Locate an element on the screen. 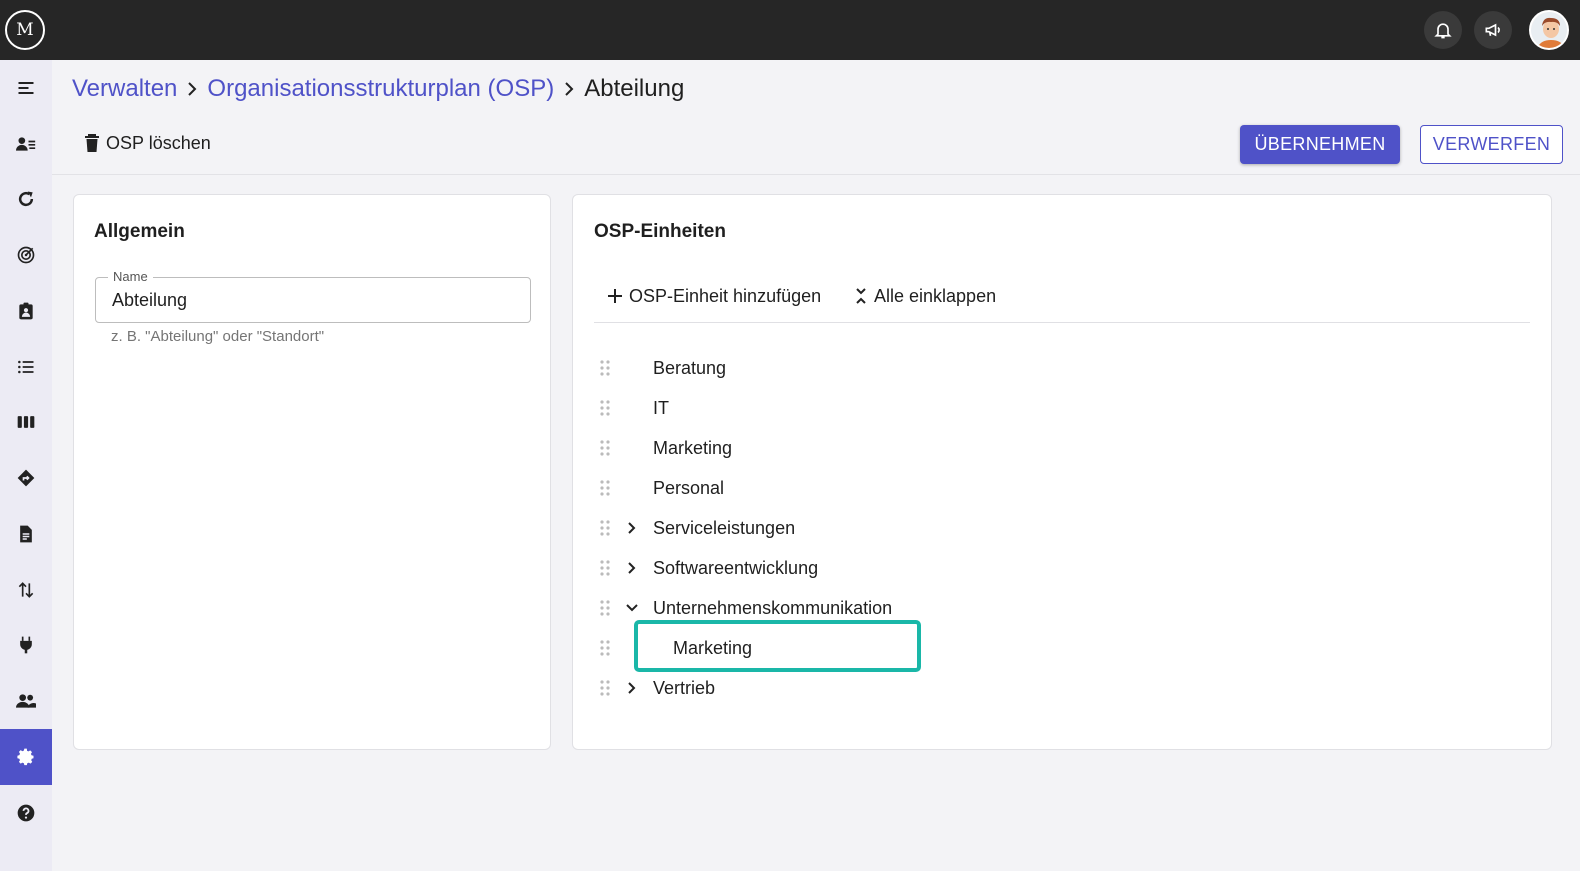  tree-row: Softwareentwicklung is located at coordinates (1053, 568).